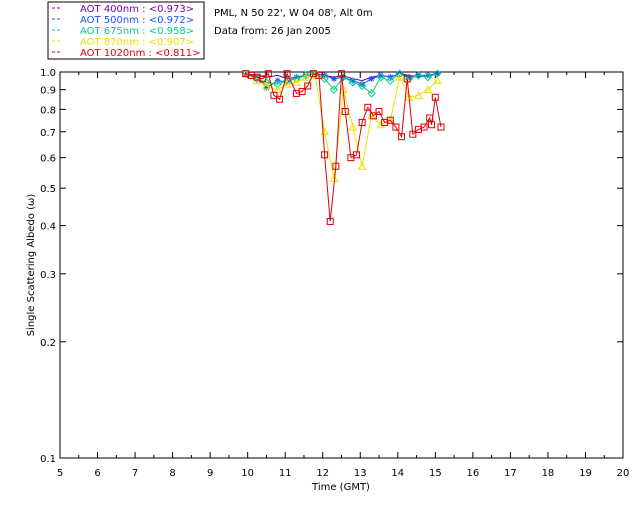 The width and height of the screenshot is (640, 512). Describe the element at coordinates (48, 91) in the screenshot. I see `y-tick-label: 0.9` at that location.